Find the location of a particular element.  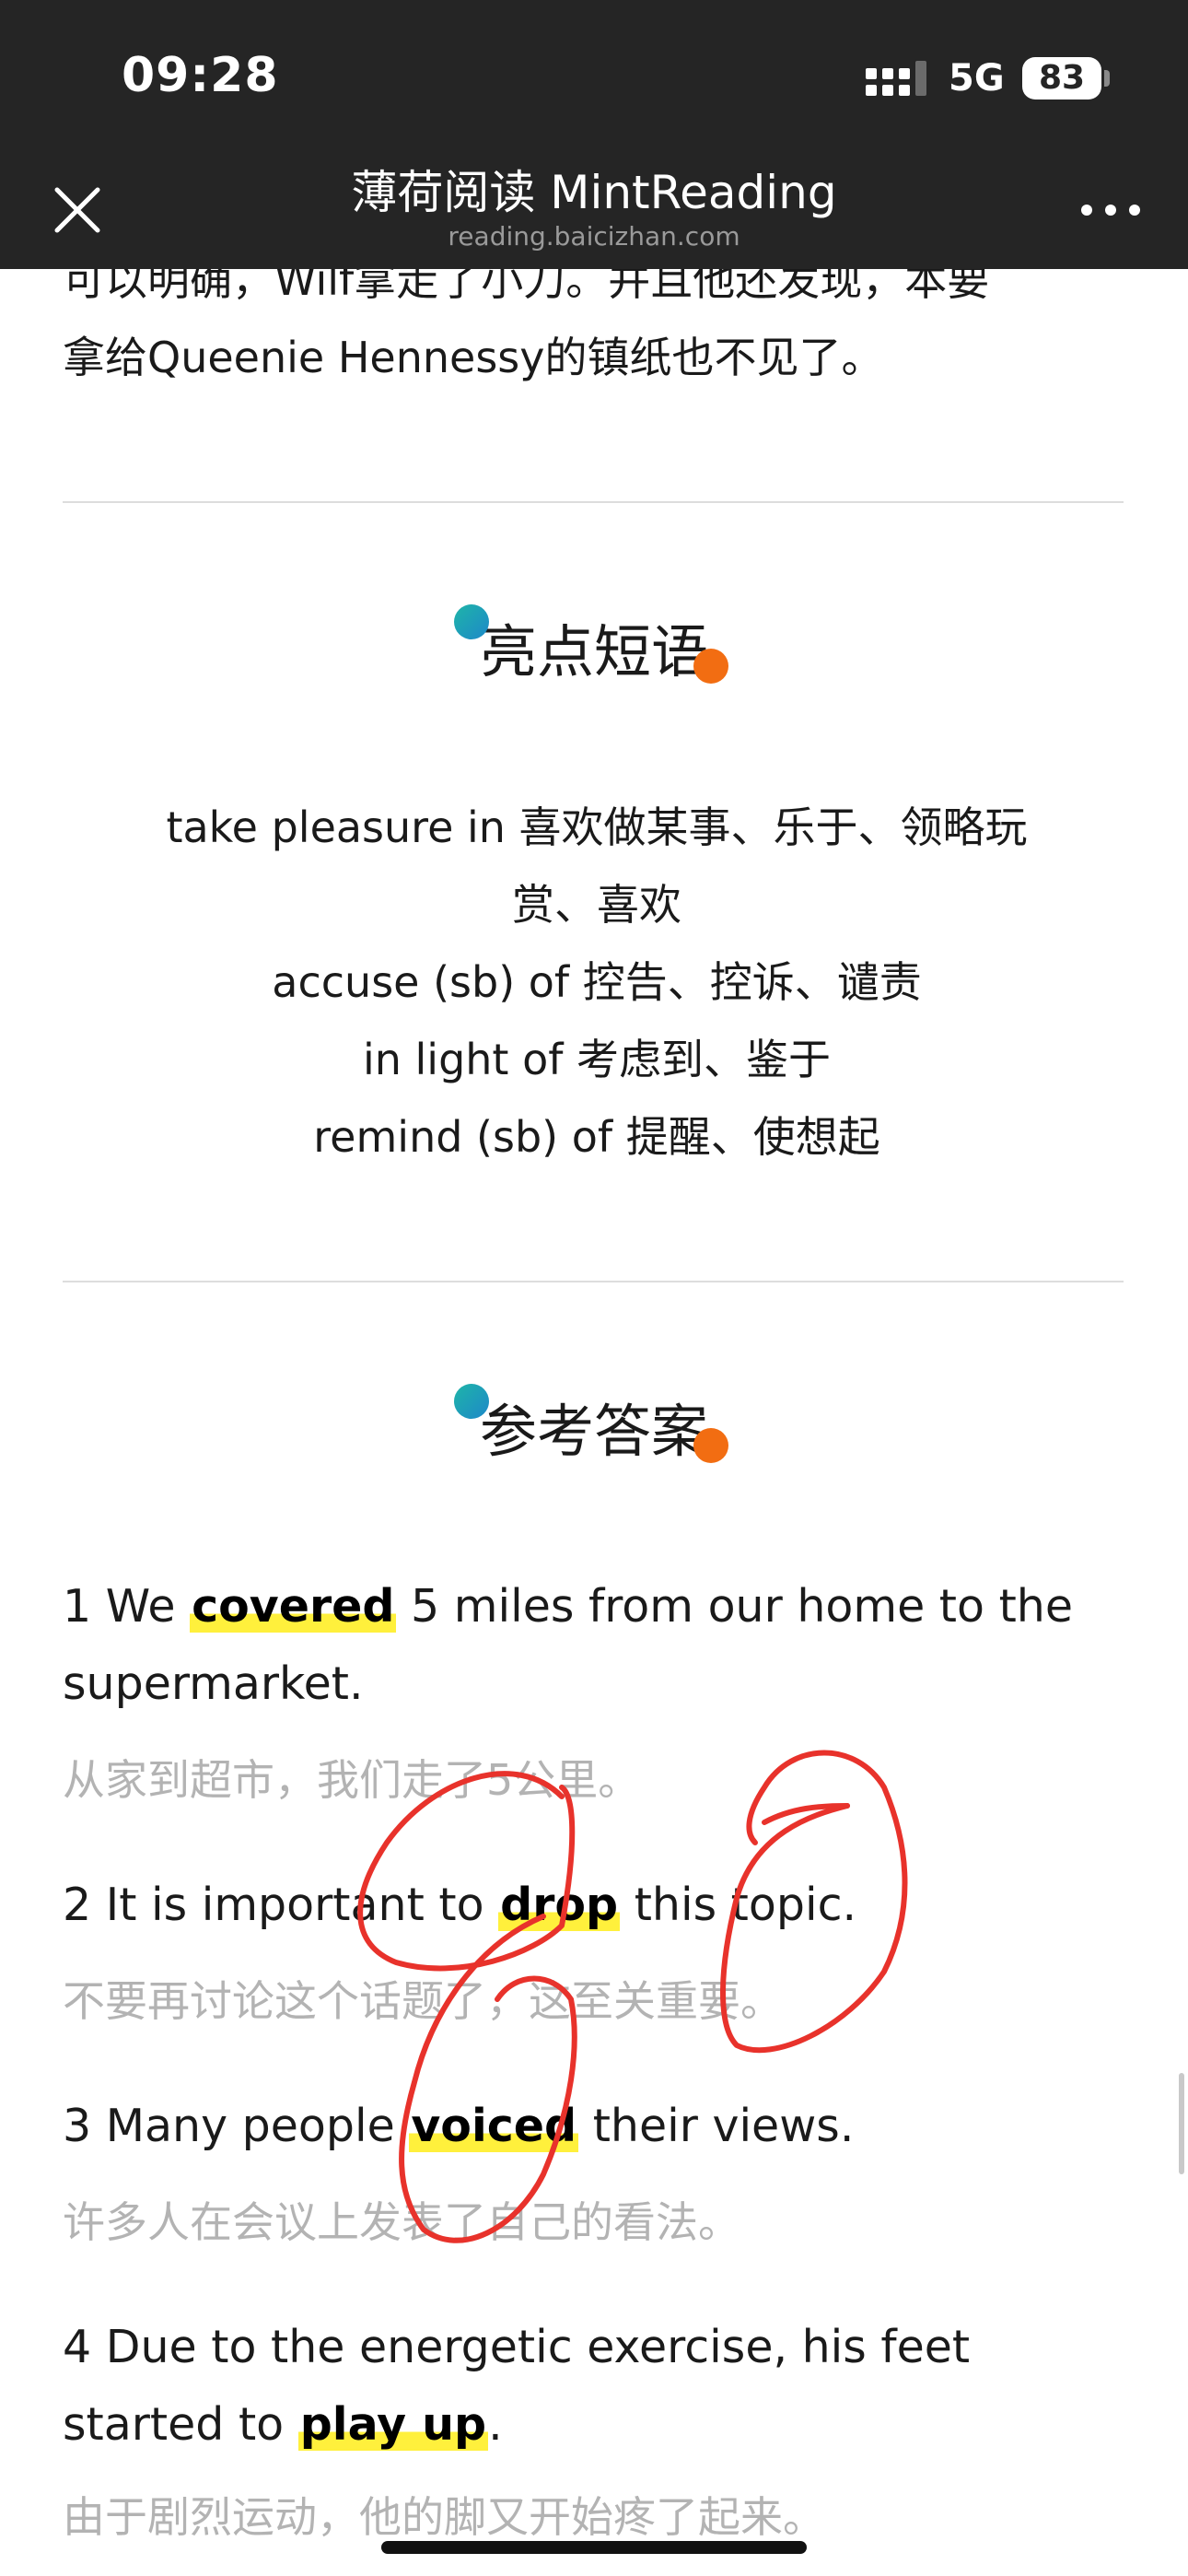

highlighted-keyword: drop is located at coordinates (559, 1905).